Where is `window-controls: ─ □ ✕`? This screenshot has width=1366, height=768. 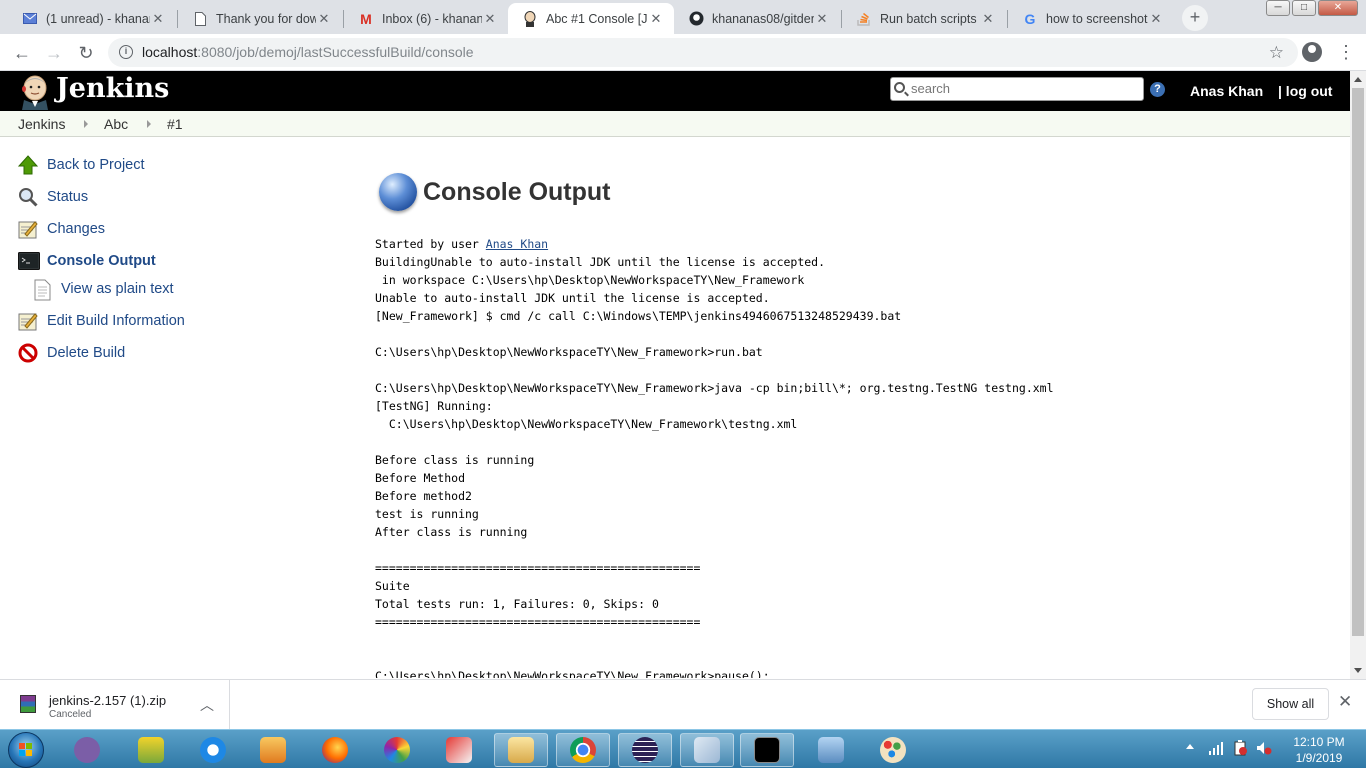 window-controls: ─ □ ✕ is located at coordinates (1312, 10).